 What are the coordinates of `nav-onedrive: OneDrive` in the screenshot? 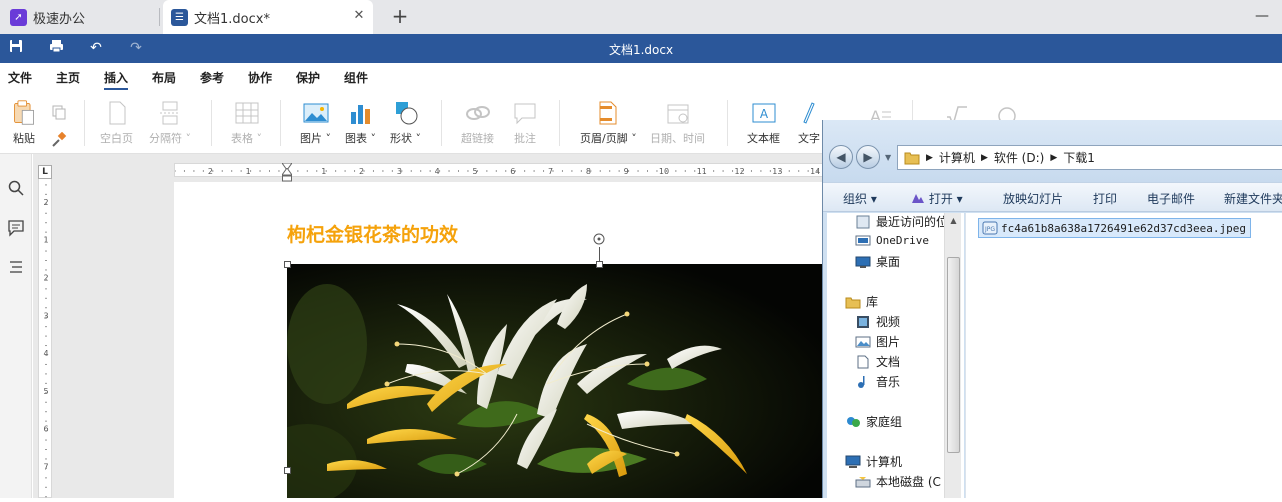 It's located at (892, 240).